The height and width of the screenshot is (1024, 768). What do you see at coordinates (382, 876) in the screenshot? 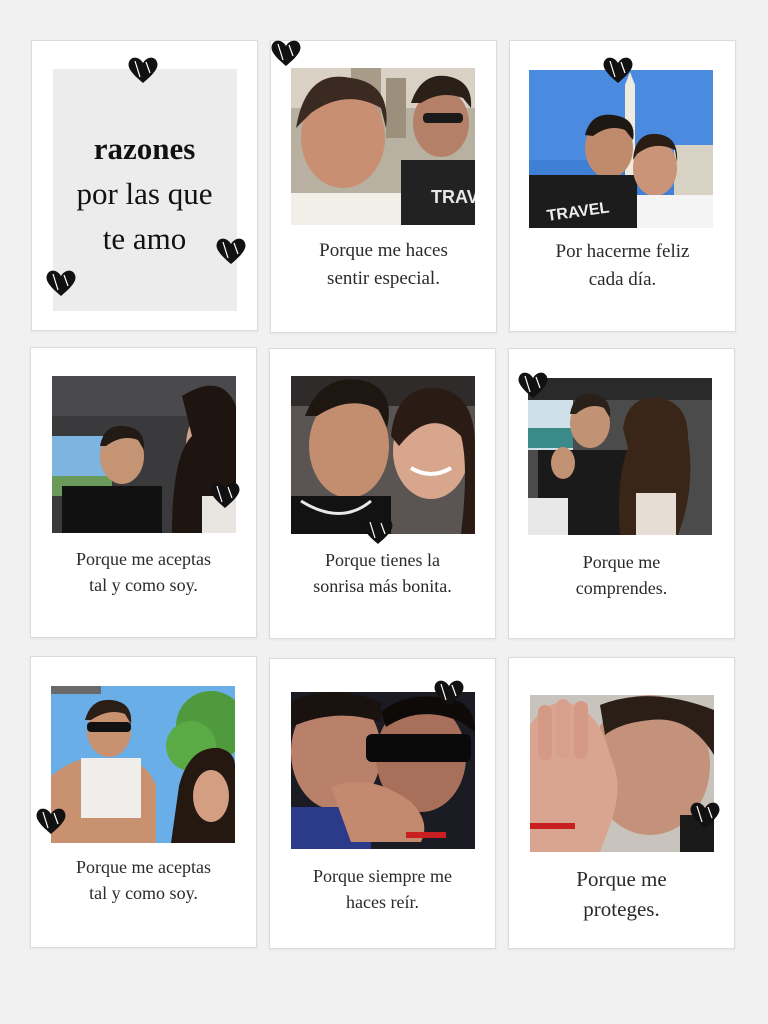
I see `caption-line-1: Porque siempre me` at bounding box center [382, 876].